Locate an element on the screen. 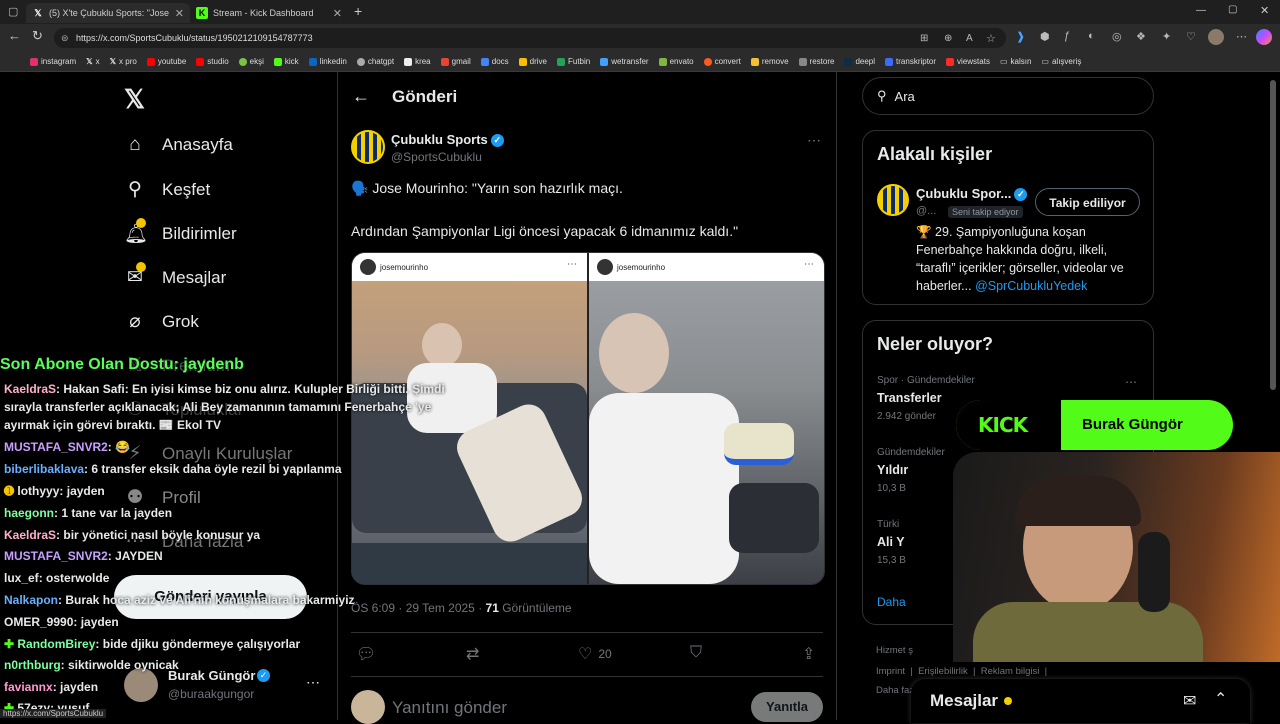 The image size is (1280, 724). tab-list-icon: ▢ is located at coordinates (13, 11).